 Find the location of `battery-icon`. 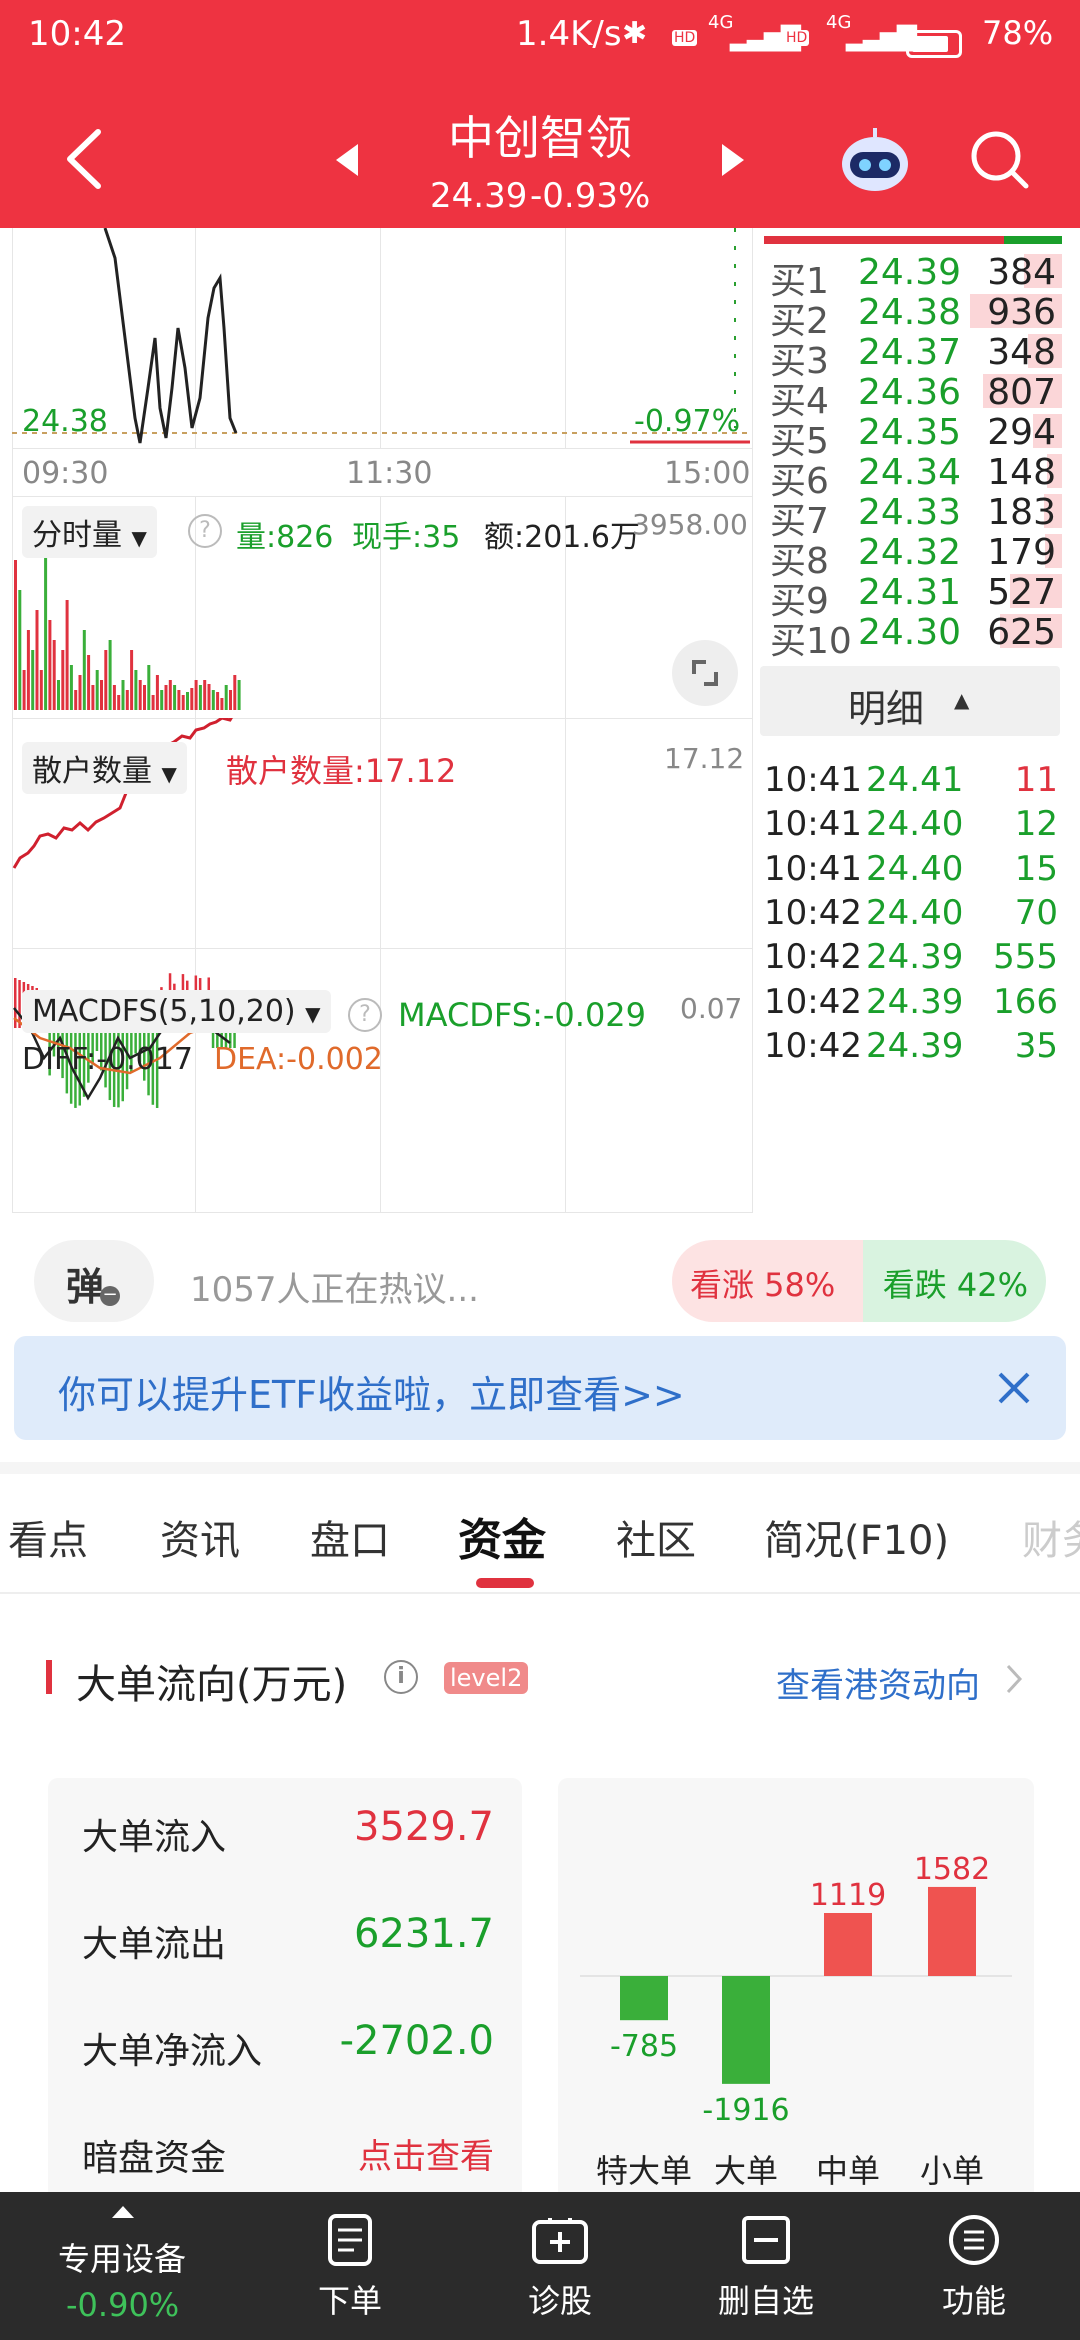

battery-icon is located at coordinates (934, 44).